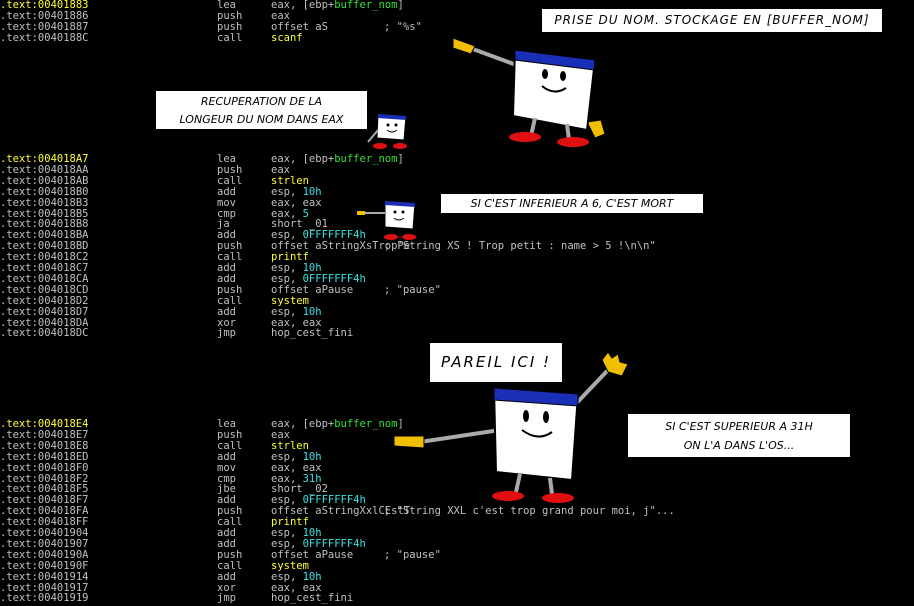 The height and width of the screenshot is (606, 914). What do you see at coordinates (457, 289) in the screenshot?
I see `code-line: .text:004018CD push offset aPause; "pause"` at bounding box center [457, 289].